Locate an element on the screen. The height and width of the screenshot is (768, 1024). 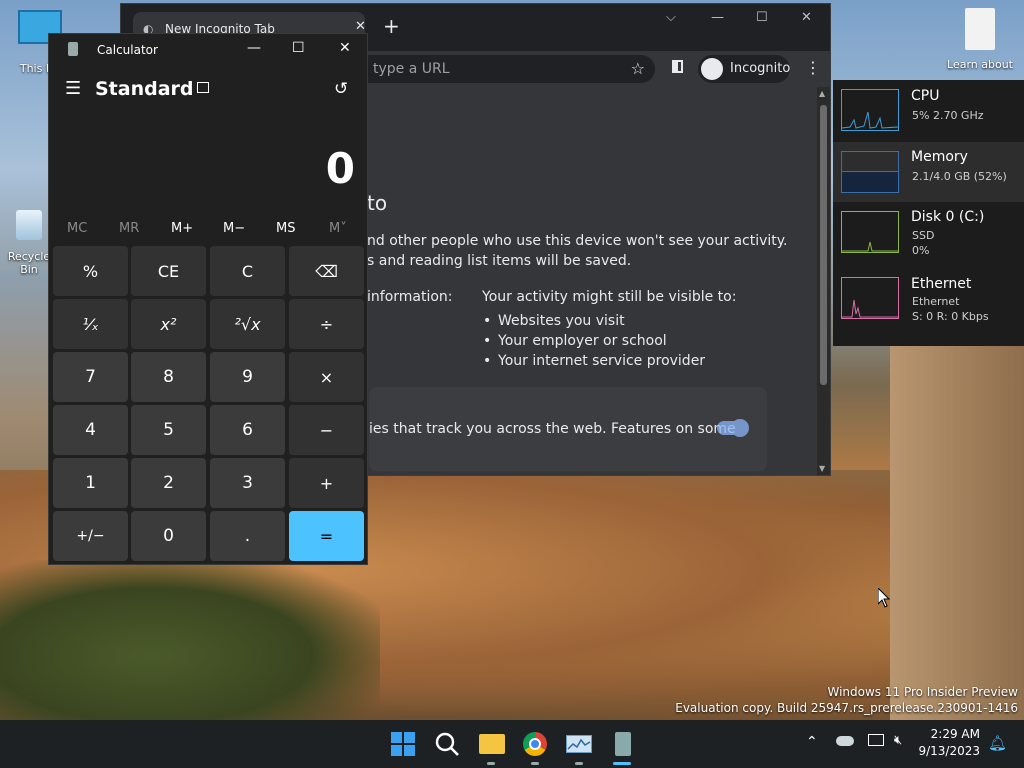
calculator-active-indicator is located at coordinates (622, 763).